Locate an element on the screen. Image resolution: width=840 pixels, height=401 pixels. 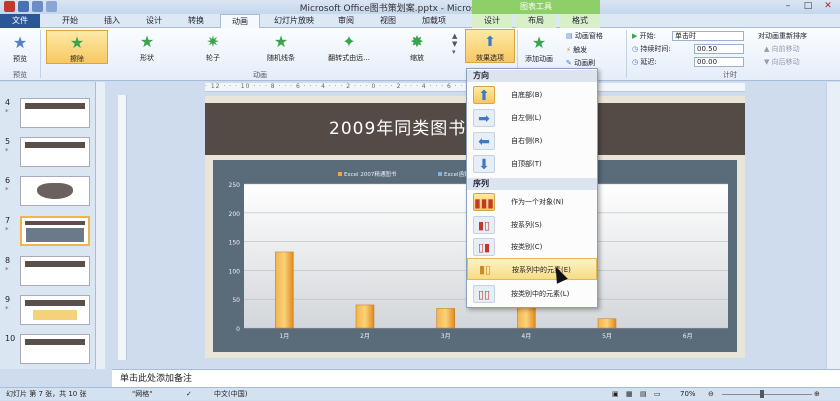
thumb-number: 4 is located at coordinates (8, 102).